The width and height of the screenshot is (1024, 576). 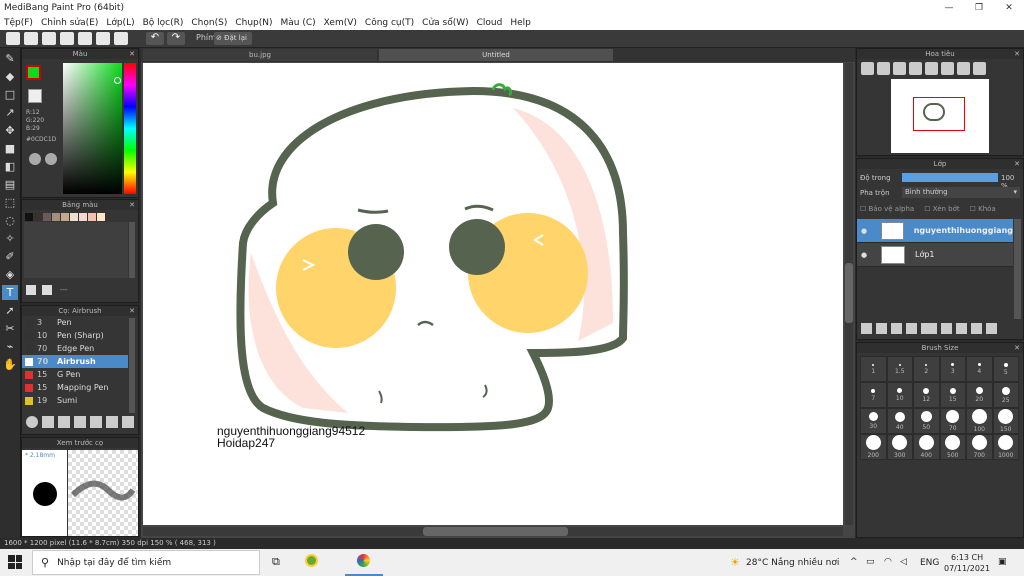 What do you see at coordinates (67, 38) in the screenshot?
I see `note-icon` at bounding box center [67, 38].